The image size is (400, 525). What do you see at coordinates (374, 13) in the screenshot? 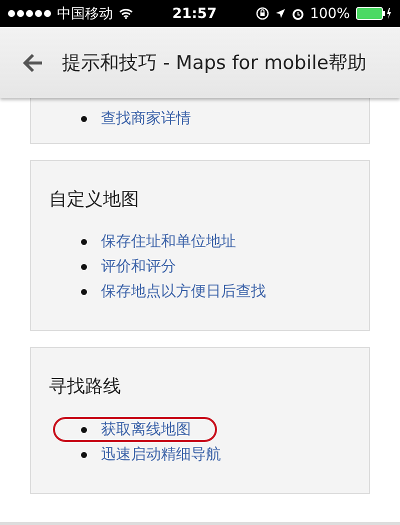
I see `charging-battery-icon` at bounding box center [374, 13].